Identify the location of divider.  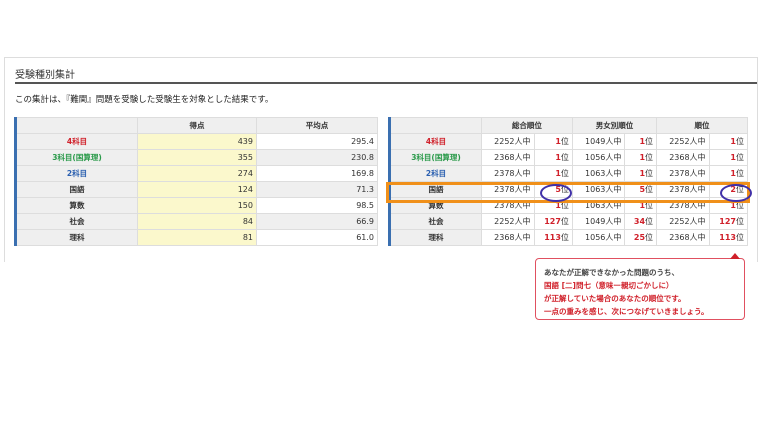
(386, 83).